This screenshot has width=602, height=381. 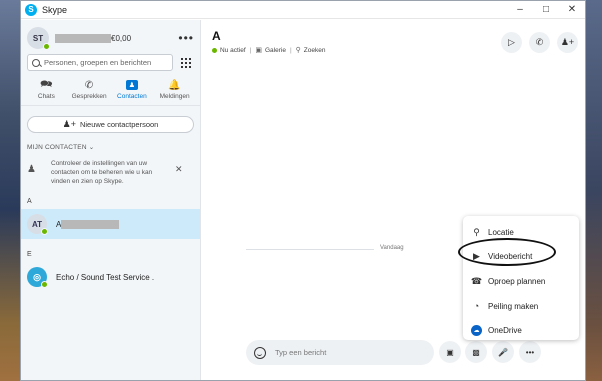 What do you see at coordinates (546, 10) in the screenshot?
I see `maximize-button: □` at bounding box center [546, 10].